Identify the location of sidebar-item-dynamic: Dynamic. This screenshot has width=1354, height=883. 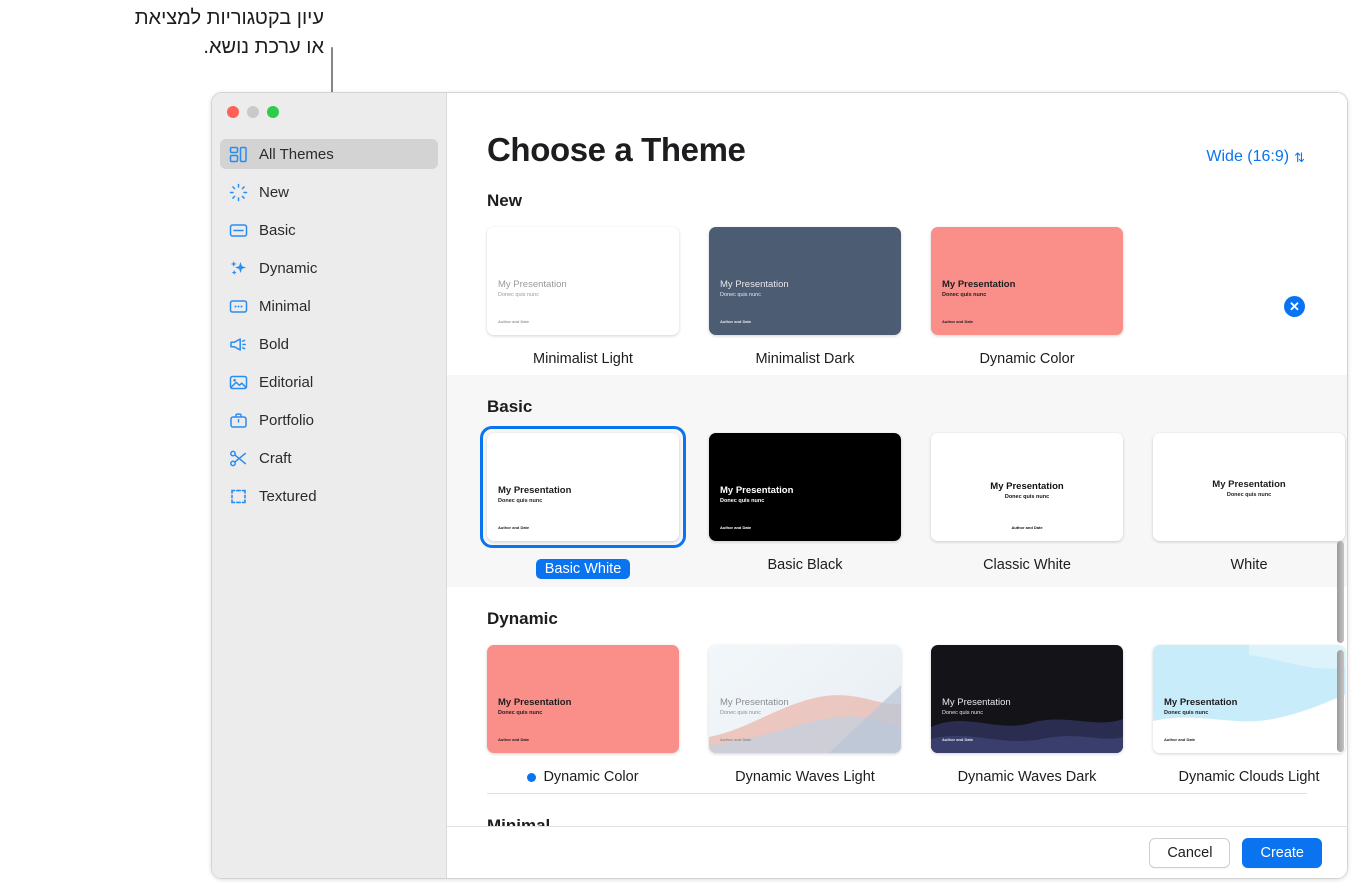
(329, 268).